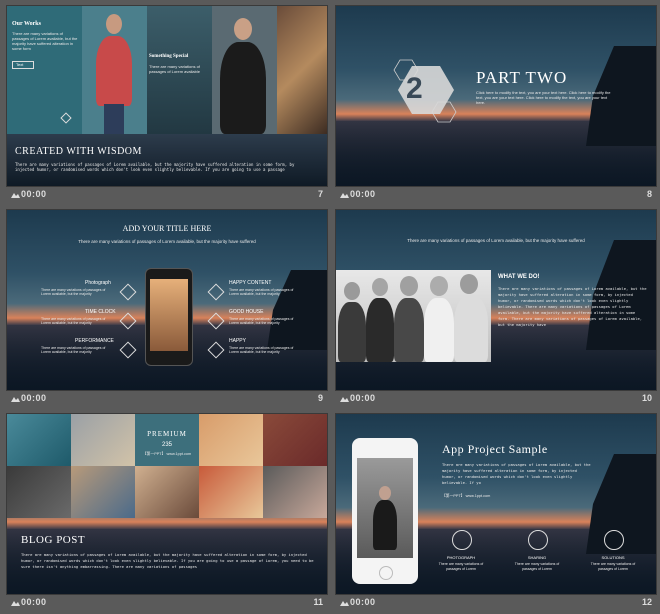  What do you see at coordinates (413, 316) in the screenshot?
I see `team-photo` at bounding box center [413, 316].